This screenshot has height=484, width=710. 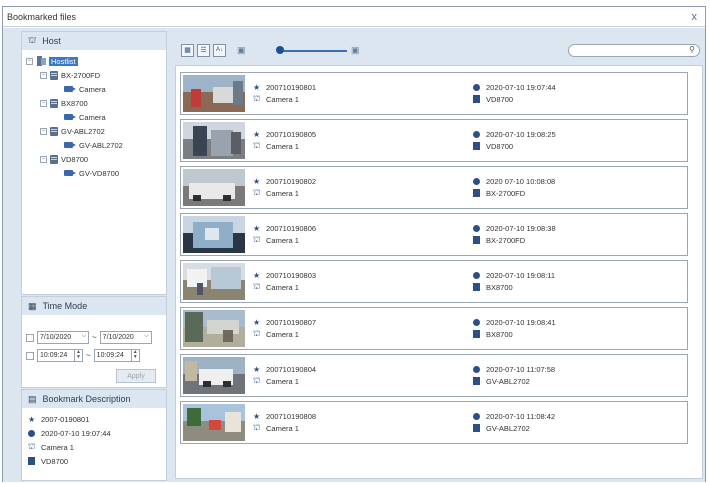 I want to click on zoom-out-icon: ▣, so click(x=241, y=50).